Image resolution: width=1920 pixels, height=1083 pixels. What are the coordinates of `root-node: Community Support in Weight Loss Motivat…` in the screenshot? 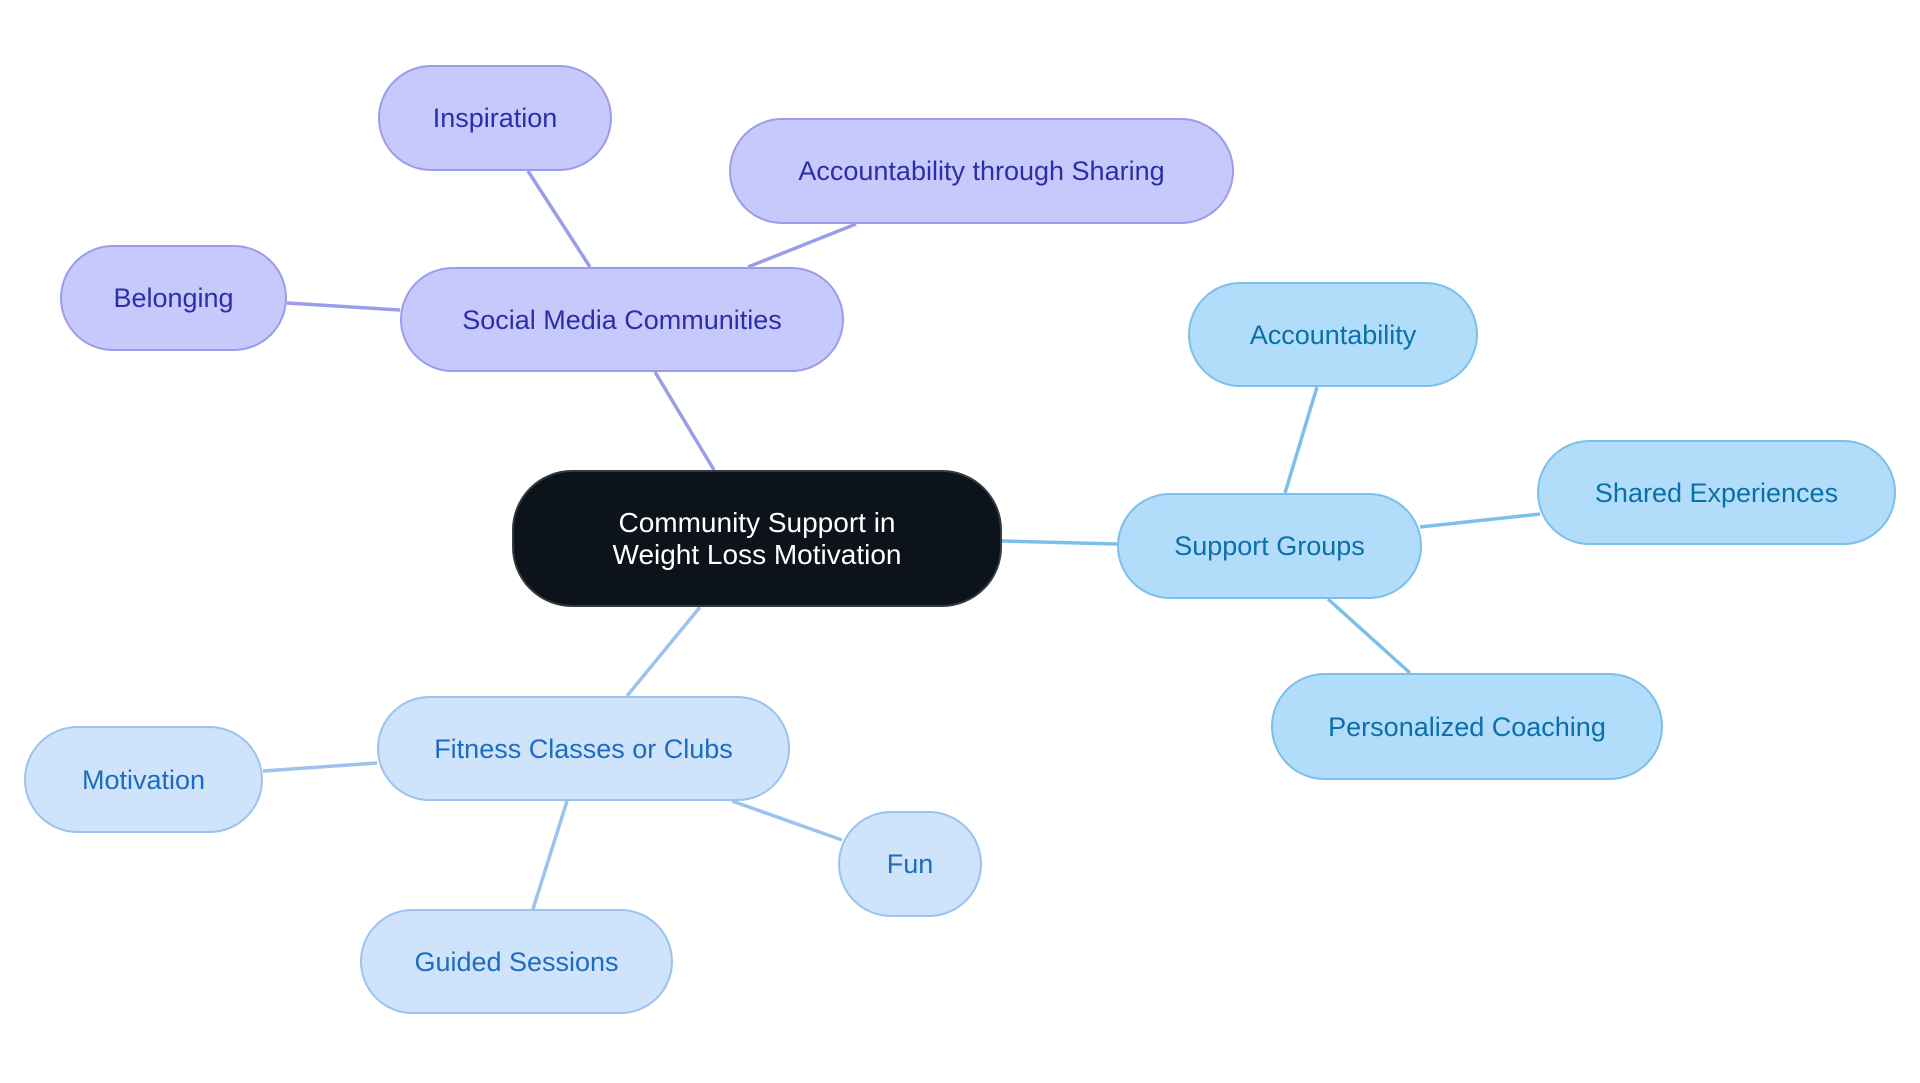 It's located at (757, 538).